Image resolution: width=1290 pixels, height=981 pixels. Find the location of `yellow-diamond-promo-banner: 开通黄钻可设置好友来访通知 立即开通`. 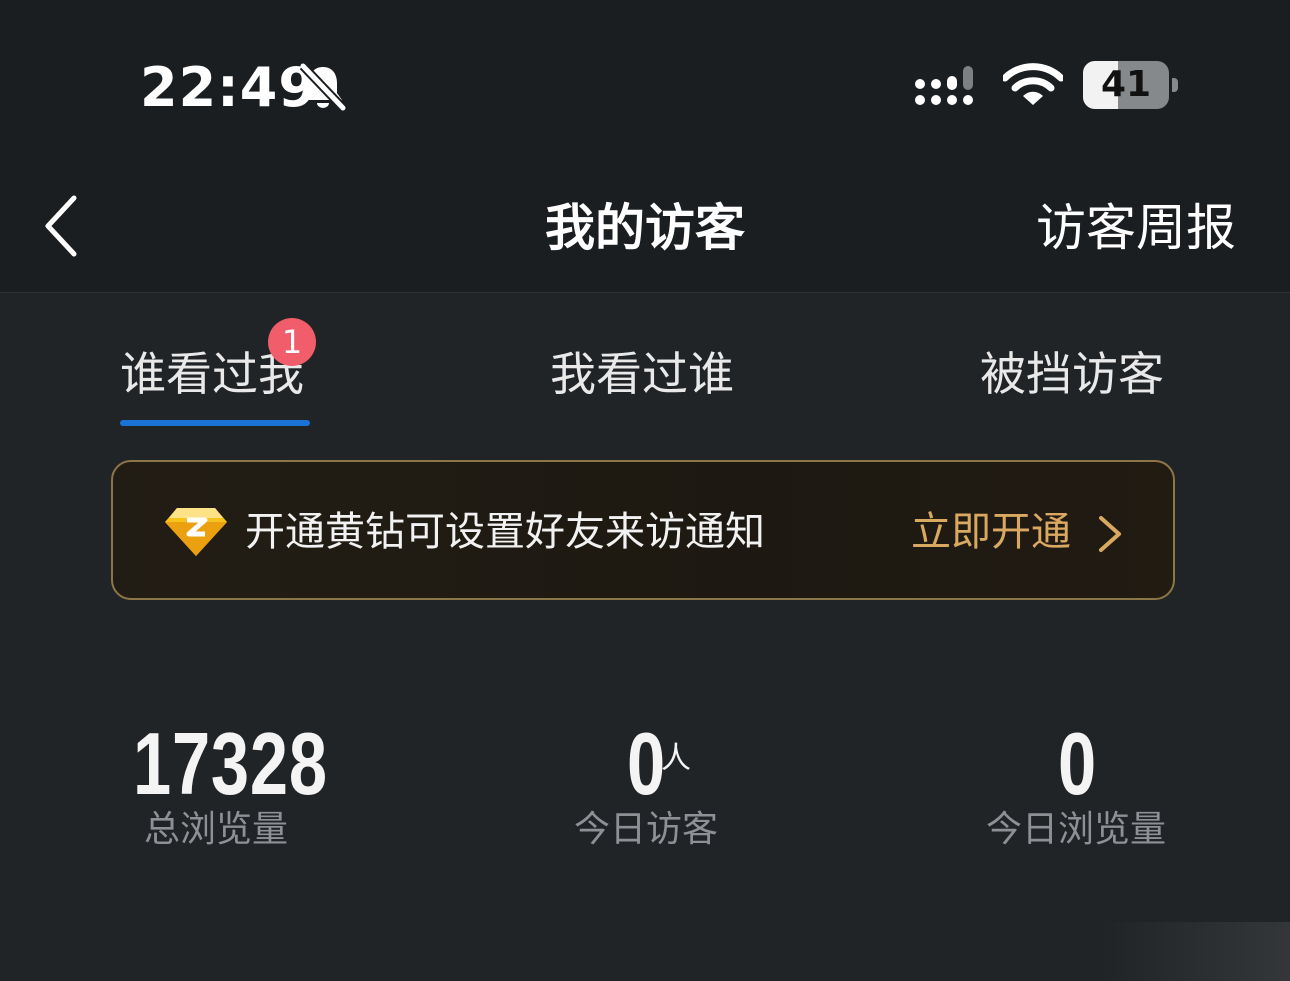

yellow-diamond-promo-banner: 开通黄钻可设置好友来访通知 立即开通 is located at coordinates (643, 530).